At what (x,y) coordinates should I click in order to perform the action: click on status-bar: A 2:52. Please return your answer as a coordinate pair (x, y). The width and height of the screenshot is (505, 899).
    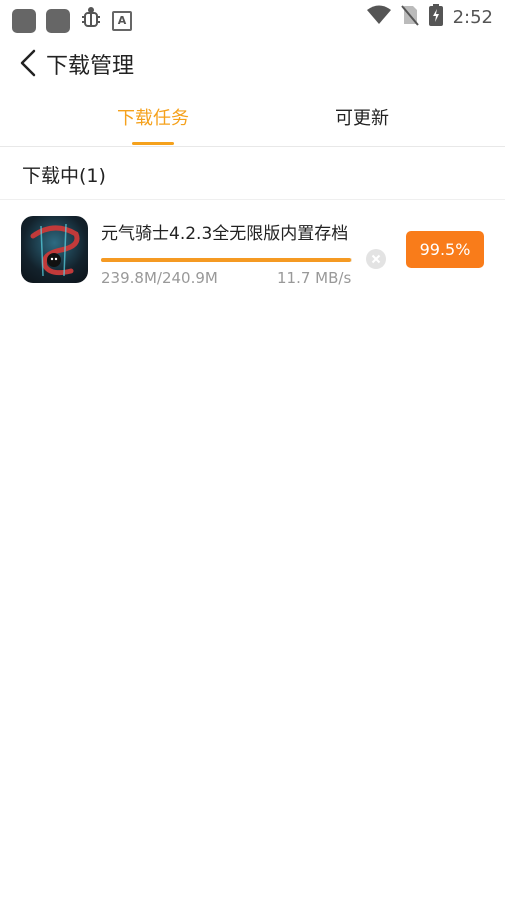
    Looking at the image, I should click on (252, 17).